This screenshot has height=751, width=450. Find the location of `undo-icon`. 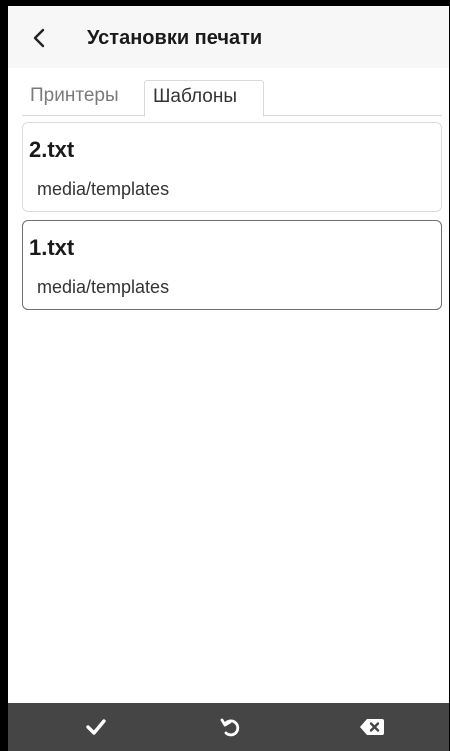

undo-icon is located at coordinates (230, 727).